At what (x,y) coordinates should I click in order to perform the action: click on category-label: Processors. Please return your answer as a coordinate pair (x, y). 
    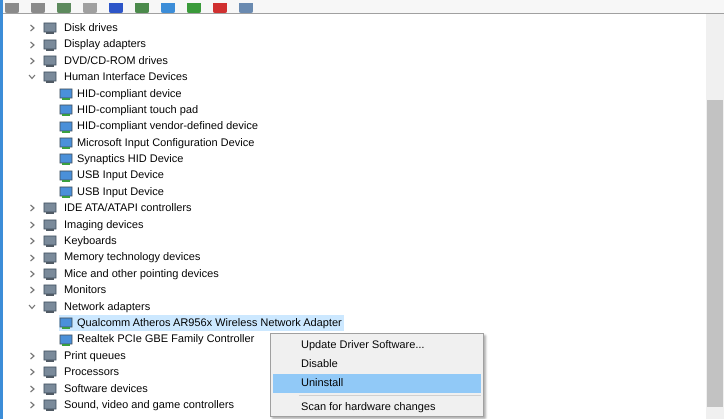
    Looking at the image, I should click on (91, 372).